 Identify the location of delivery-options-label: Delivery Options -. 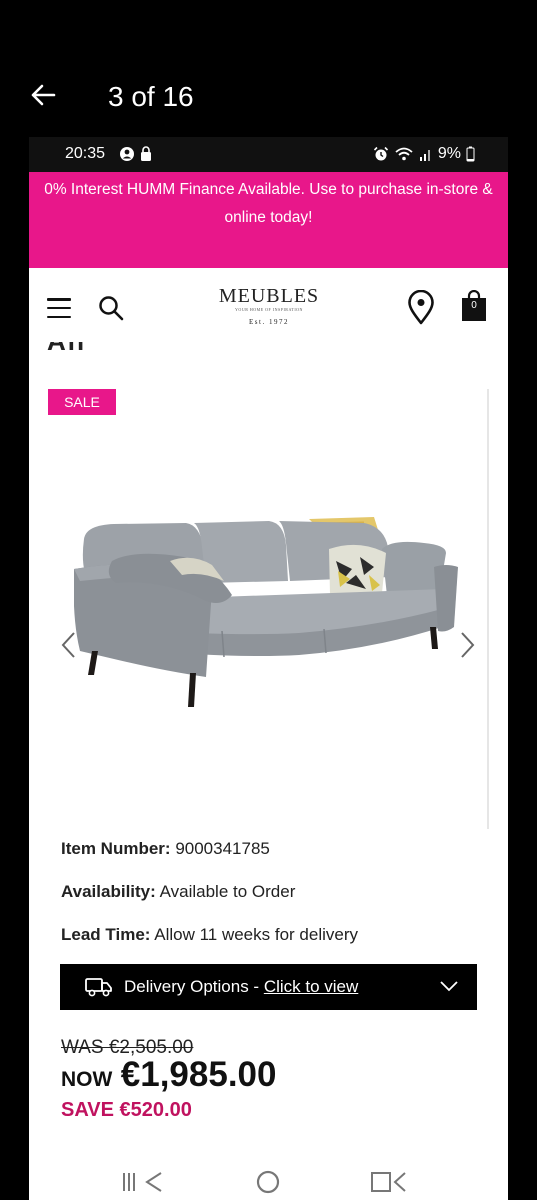
(194, 986).